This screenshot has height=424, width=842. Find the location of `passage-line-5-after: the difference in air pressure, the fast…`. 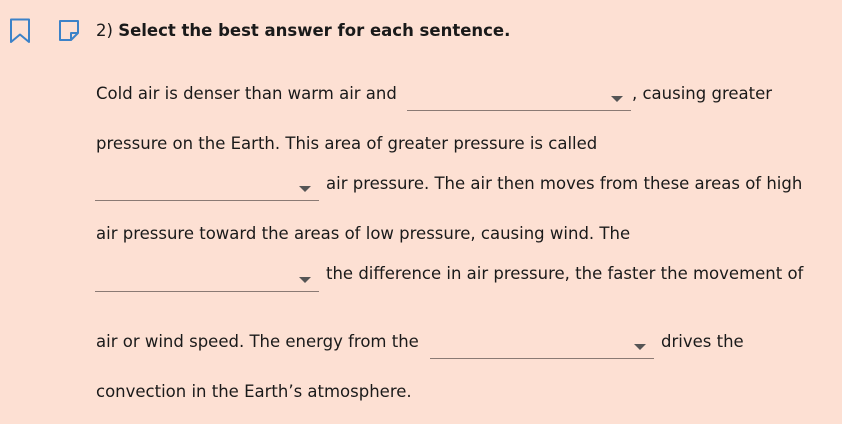

passage-line-5-after: the difference in air pressure, the fast… is located at coordinates (565, 273).